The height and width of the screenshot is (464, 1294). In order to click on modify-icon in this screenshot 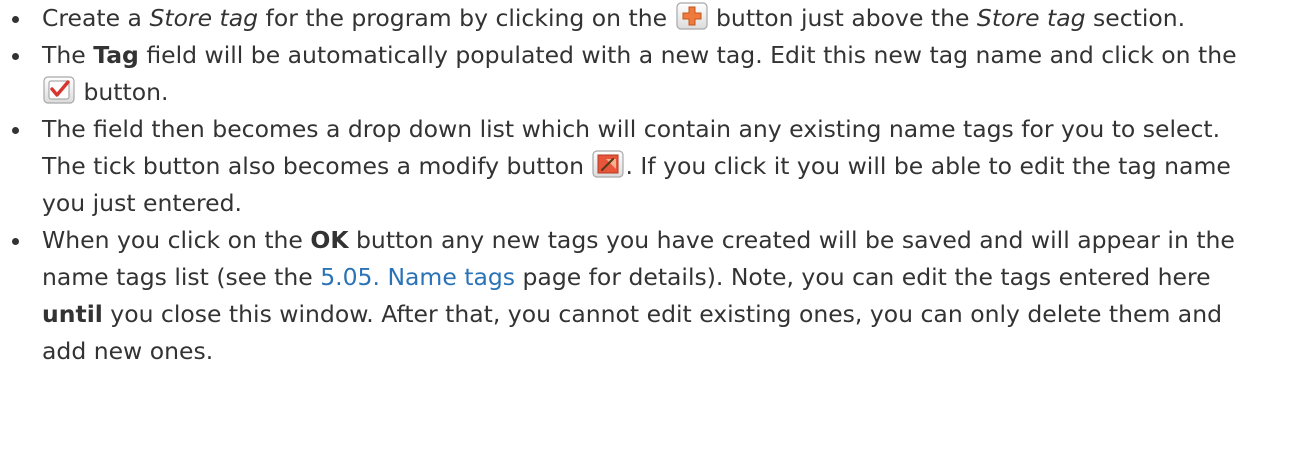, I will do `click(608, 164)`.